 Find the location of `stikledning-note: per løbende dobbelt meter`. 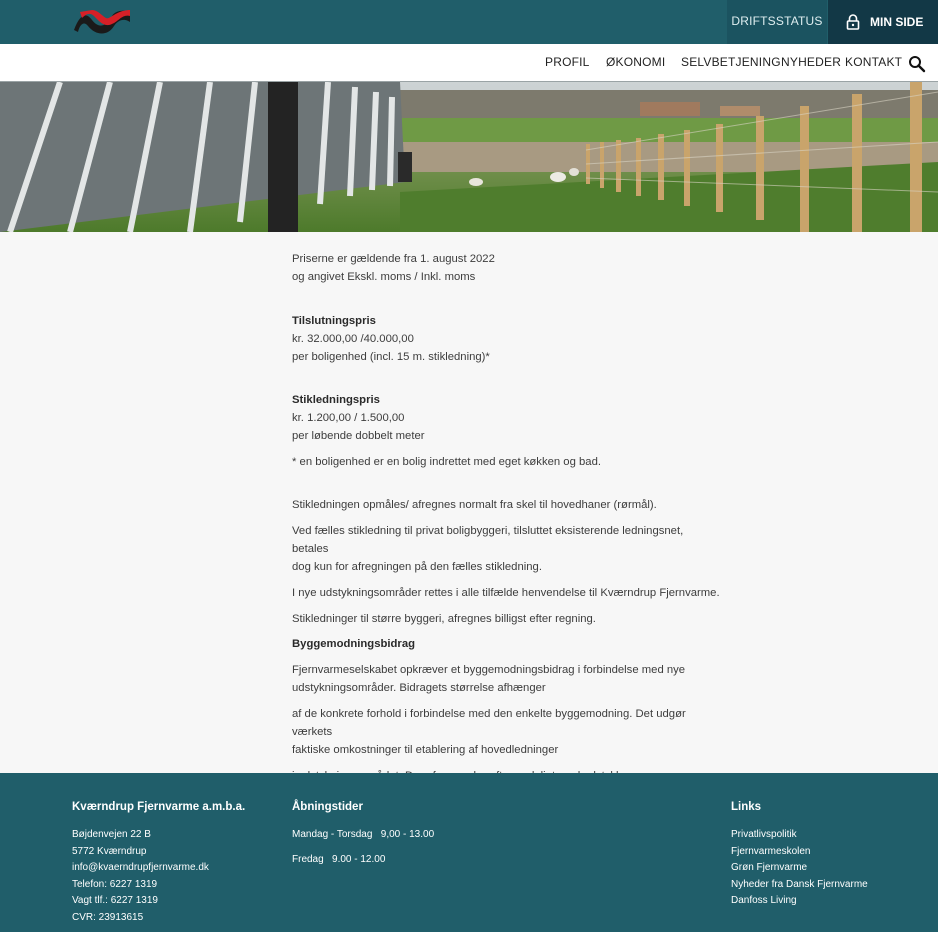

stikledning-note: per løbende dobbelt meter is located at coordinates (358, 436).